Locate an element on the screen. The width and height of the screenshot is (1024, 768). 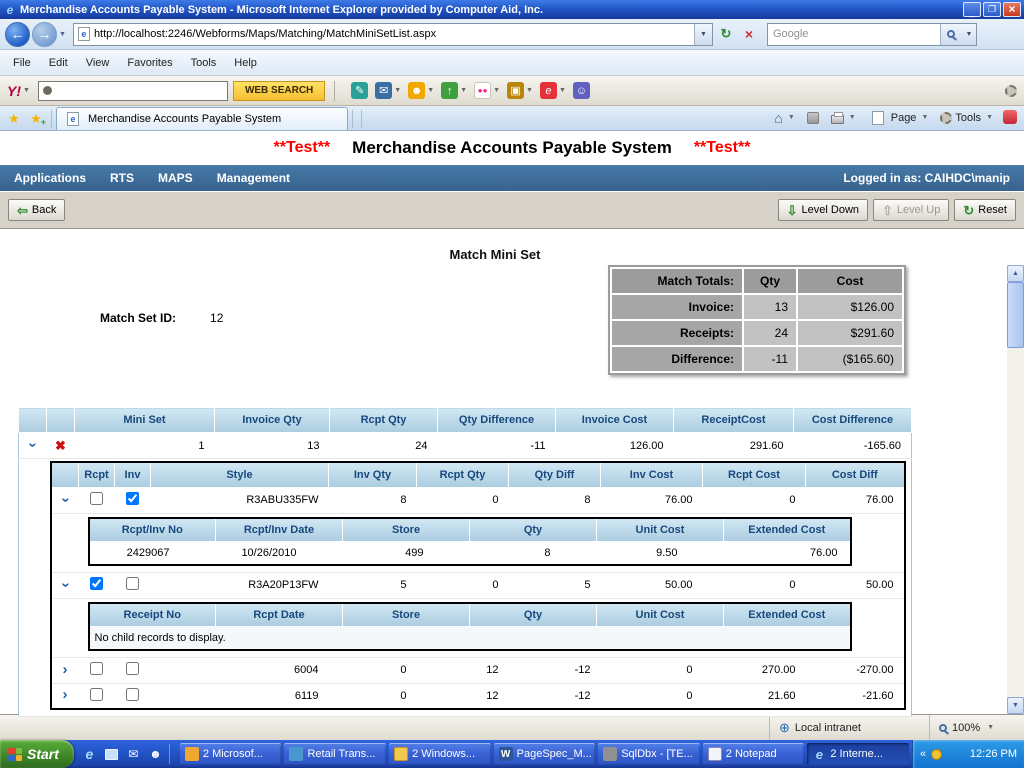
yahoo-logo-icon: Y! is located at coordinates (14, 91).